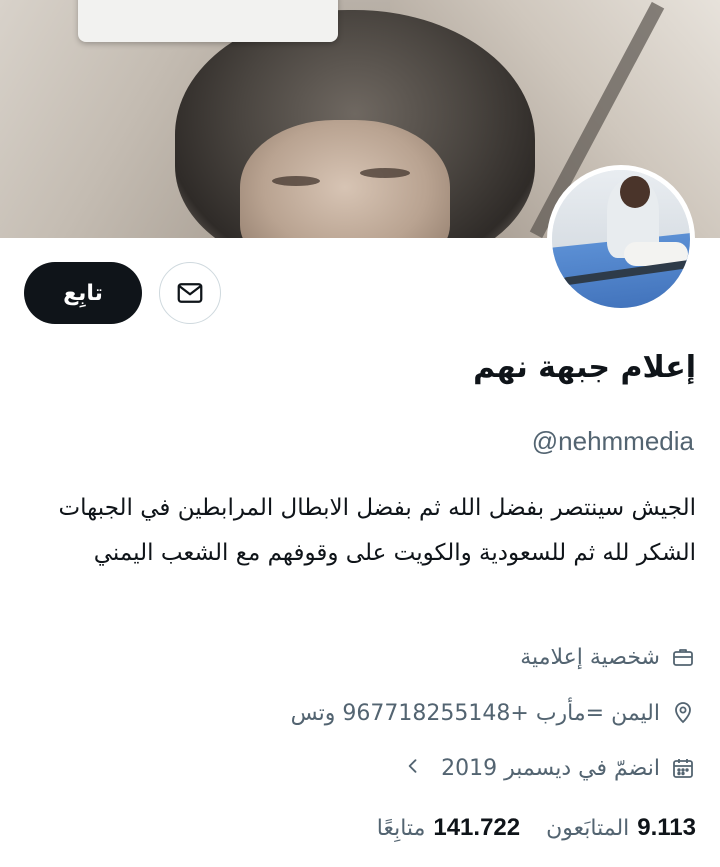 The width and height of the screenshot is (720, 867). Describe the element at coordinates (666, 827) in the screenshot. I see `followers-count: 9.113` at that location.